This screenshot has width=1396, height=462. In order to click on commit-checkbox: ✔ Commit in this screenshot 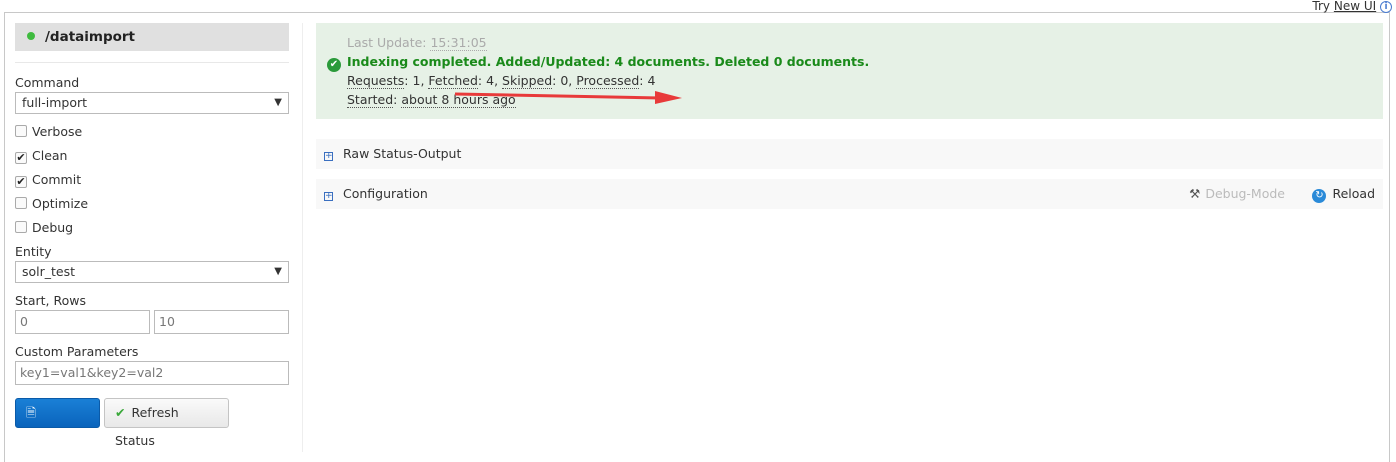, I will do `click(48, 180)`.